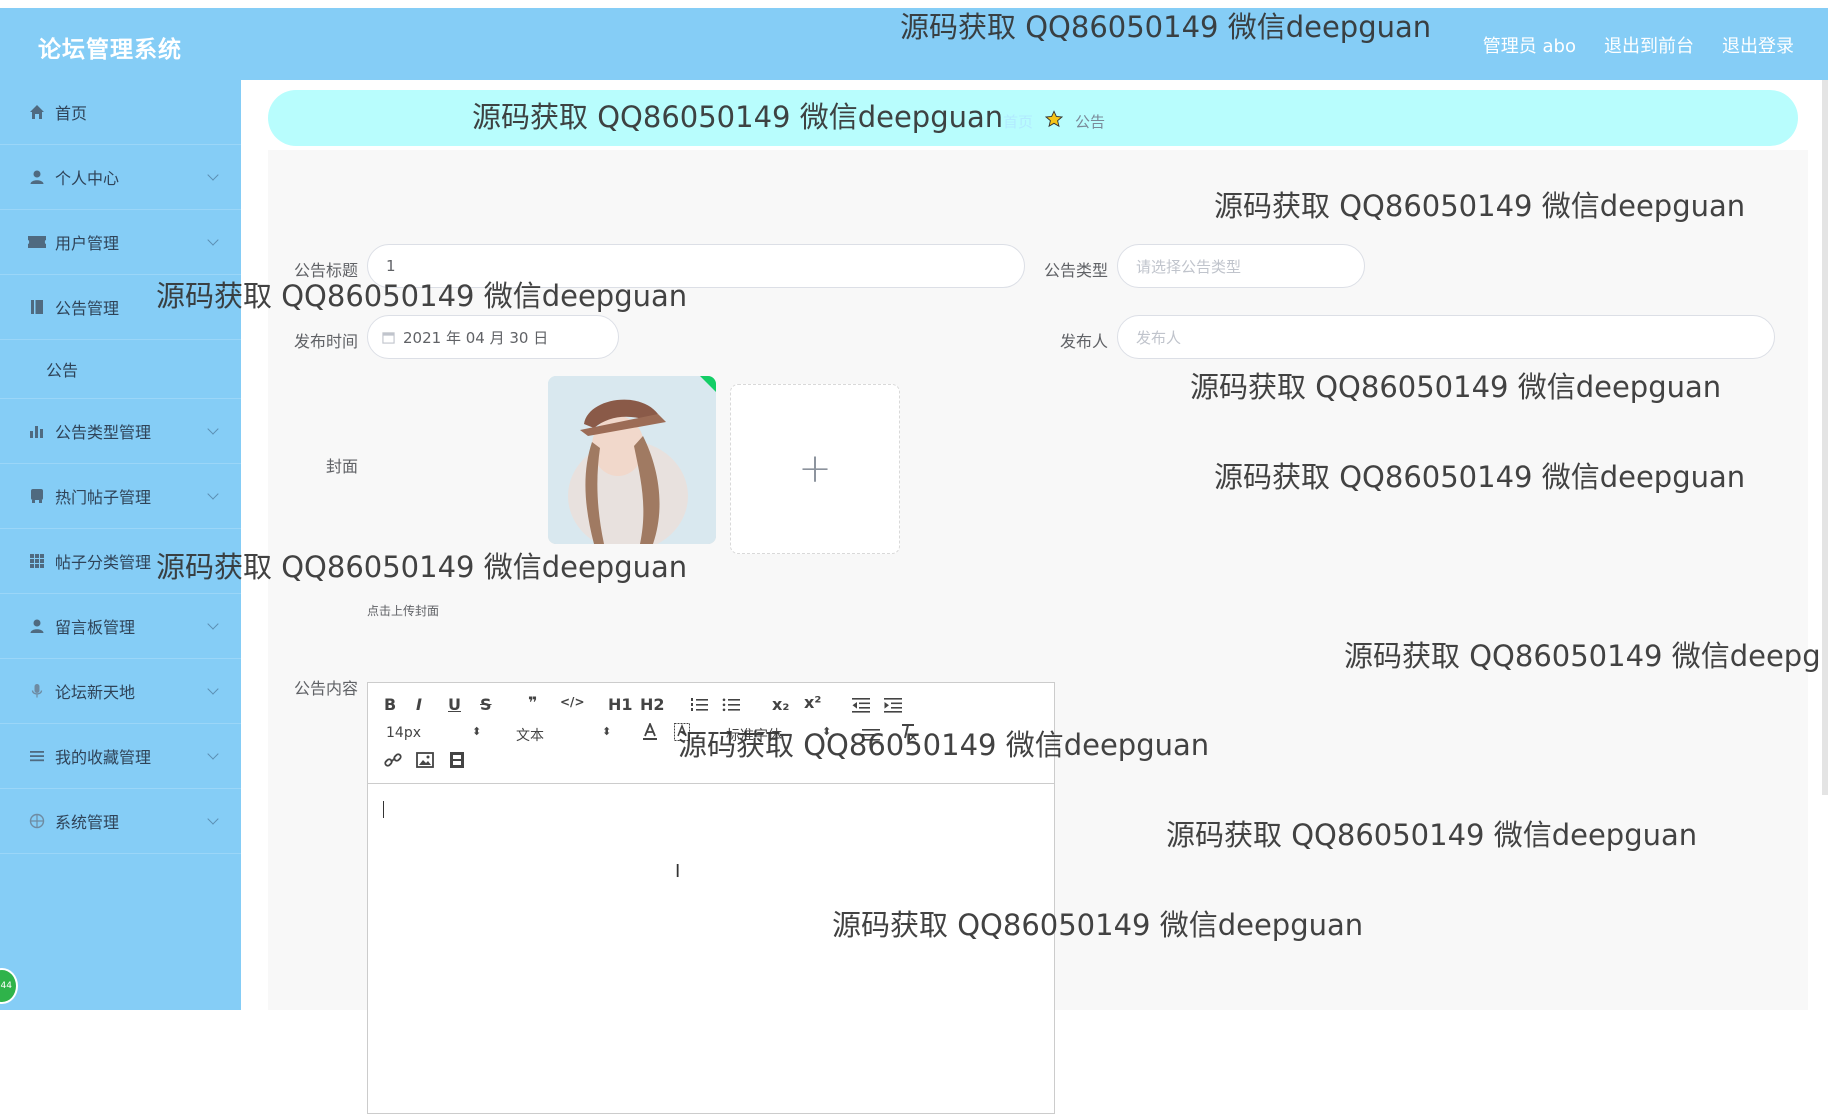 Image resolution: width=1828 pixels, height=1114 pixels. What do you see at coordinates (530, 735) in the screenshot?
I see `block-type-select: 文本` at bounding box center [530, 735].